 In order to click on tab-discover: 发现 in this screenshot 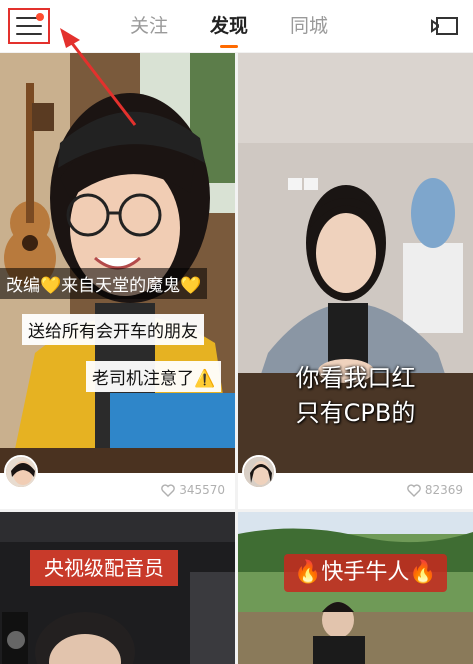, I will do `click(229, 29)`.